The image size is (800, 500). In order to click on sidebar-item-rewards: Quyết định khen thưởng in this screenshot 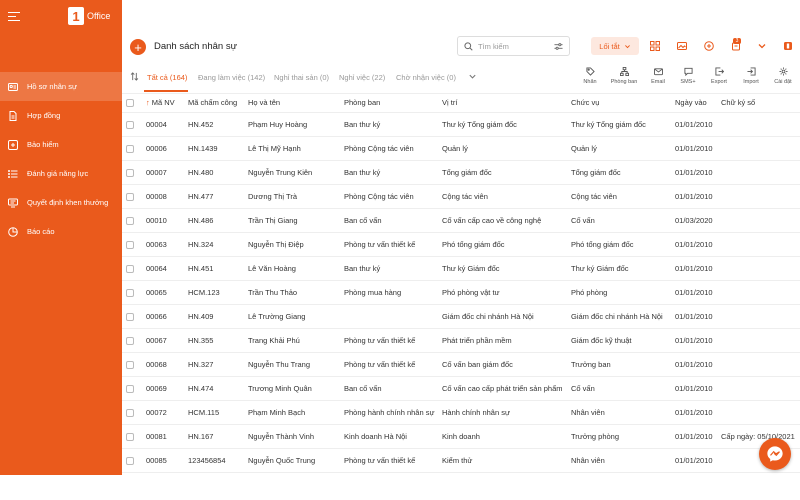, I will do `click(61, 202)`.